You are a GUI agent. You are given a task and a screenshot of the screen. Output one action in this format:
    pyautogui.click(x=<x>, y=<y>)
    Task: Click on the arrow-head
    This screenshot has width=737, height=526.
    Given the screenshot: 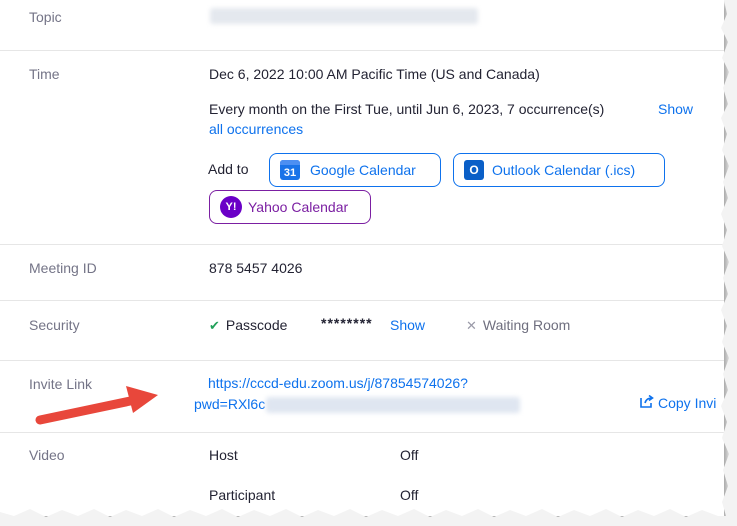 What is the action you would take?
    pyautogui.click(x=142, y=399)
    